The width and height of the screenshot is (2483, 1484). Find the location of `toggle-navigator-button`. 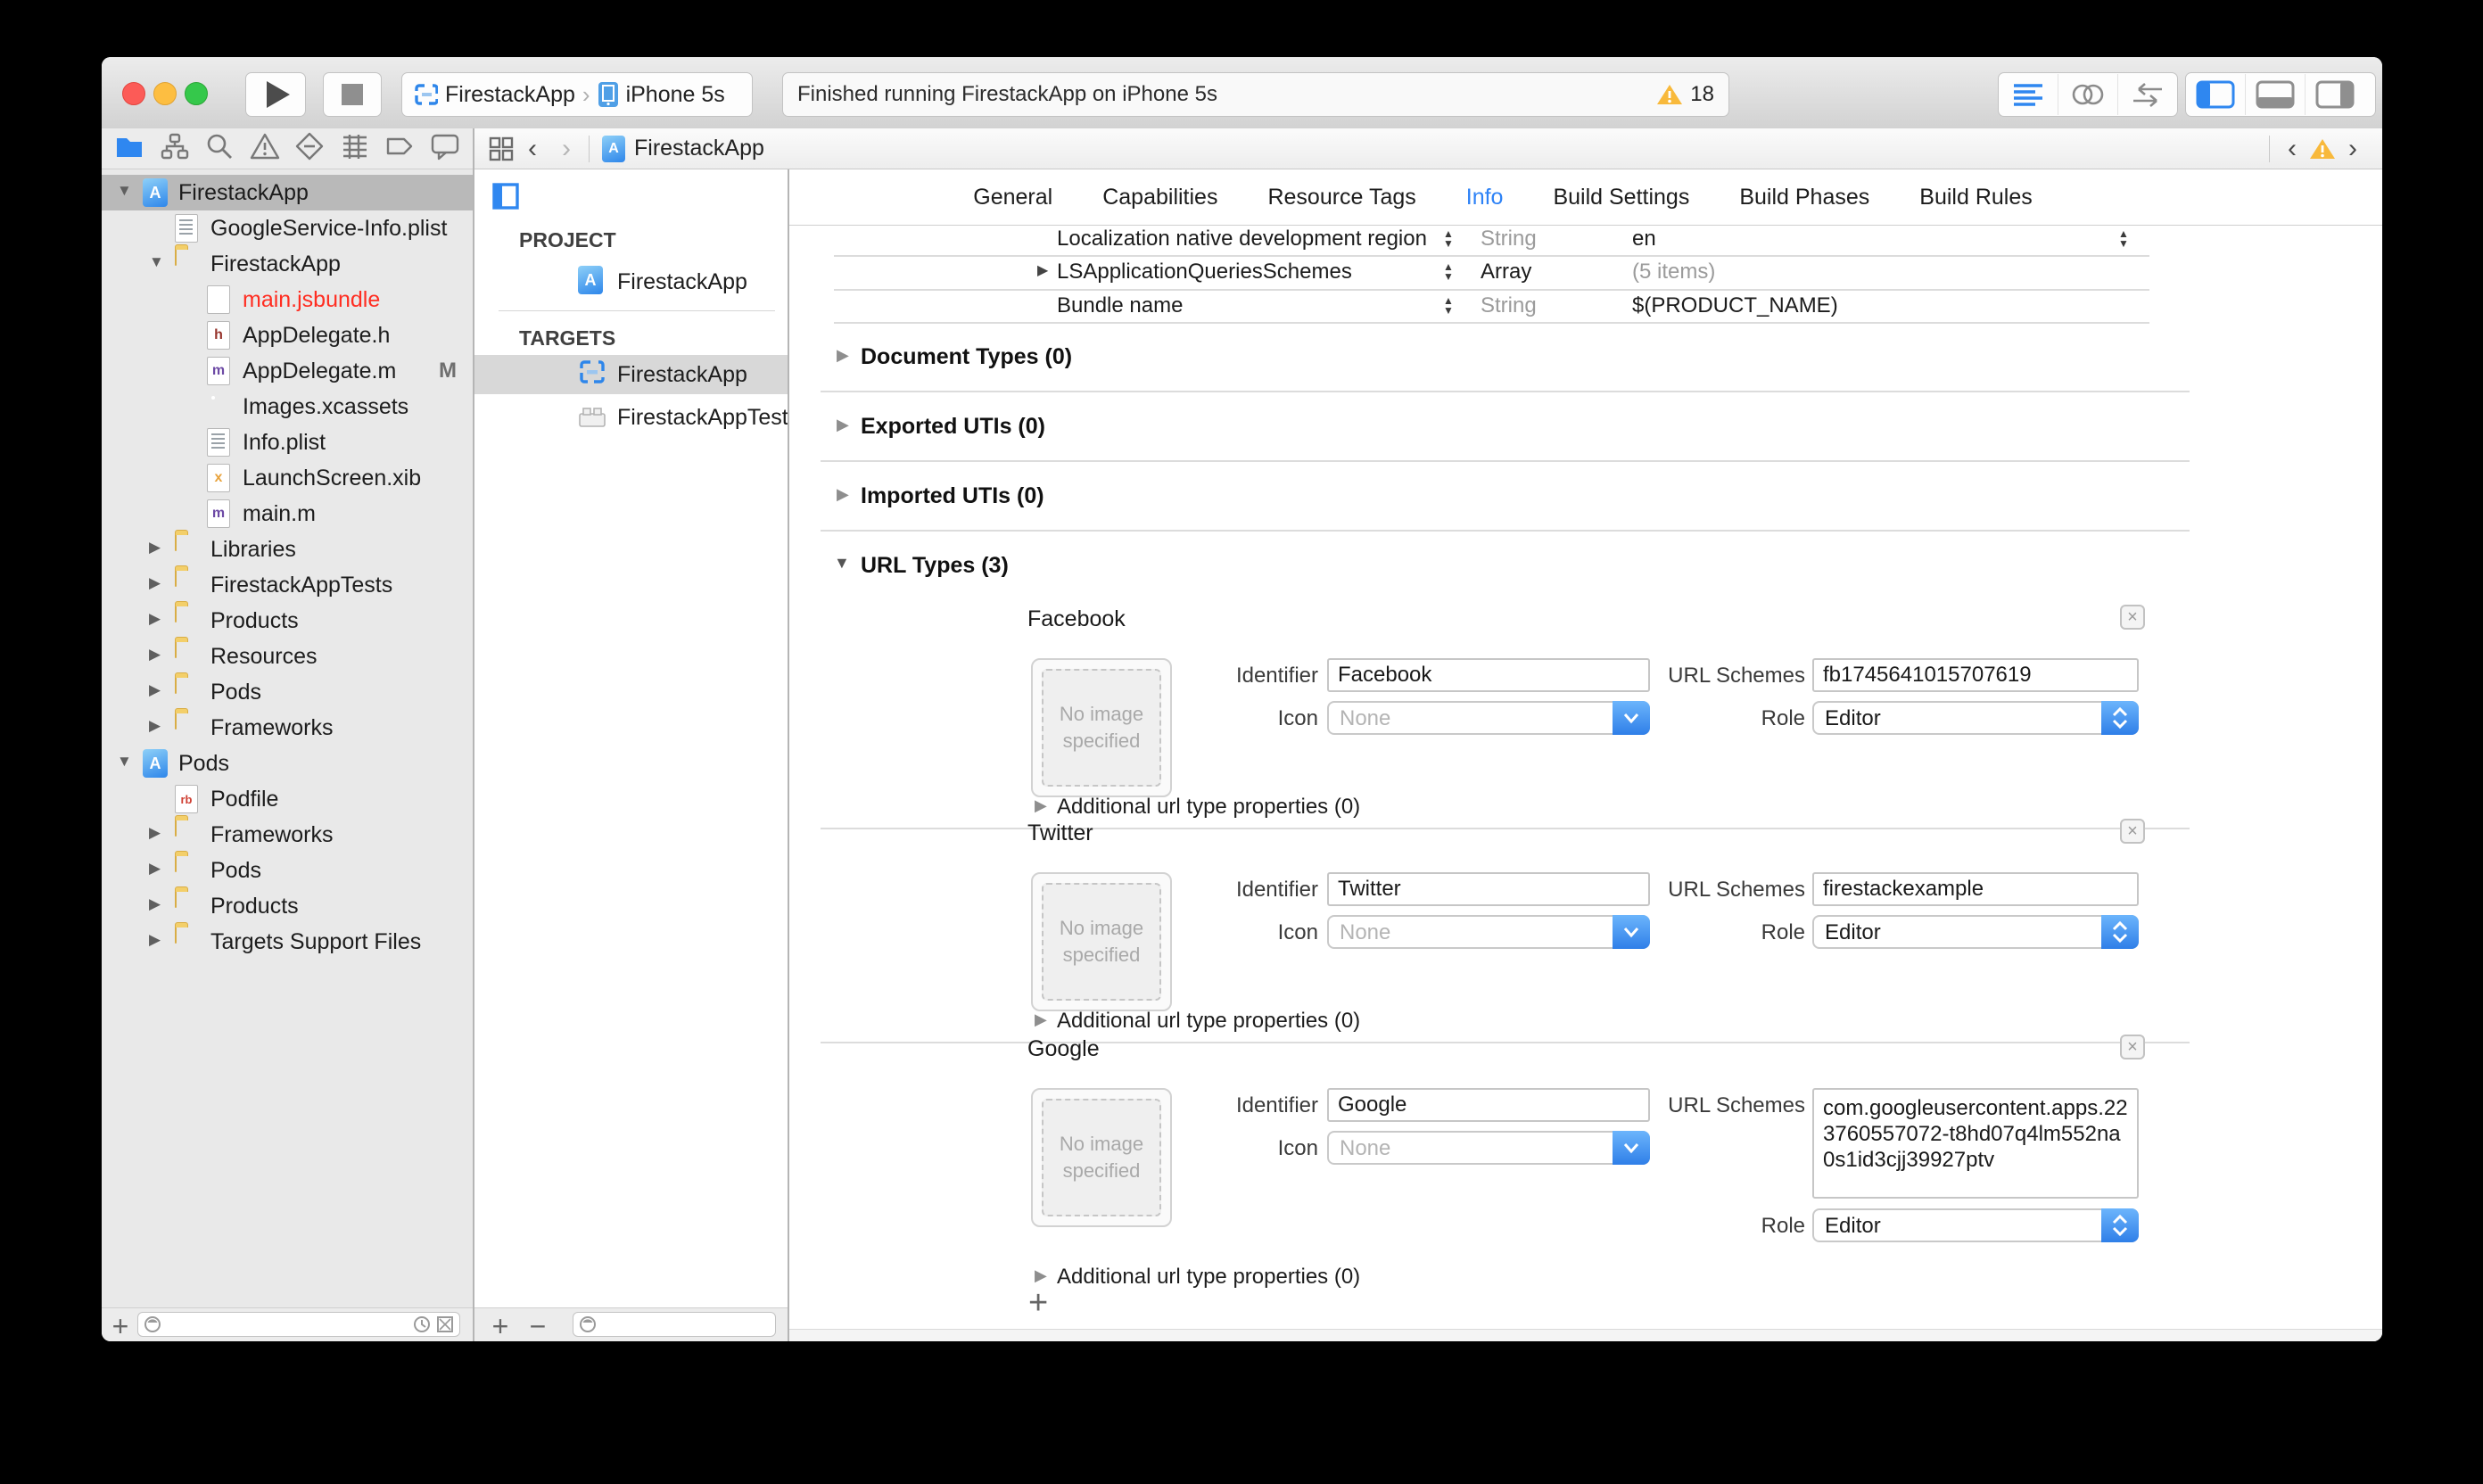

toggle-navigator-button is located at coordinates (2215, 94).